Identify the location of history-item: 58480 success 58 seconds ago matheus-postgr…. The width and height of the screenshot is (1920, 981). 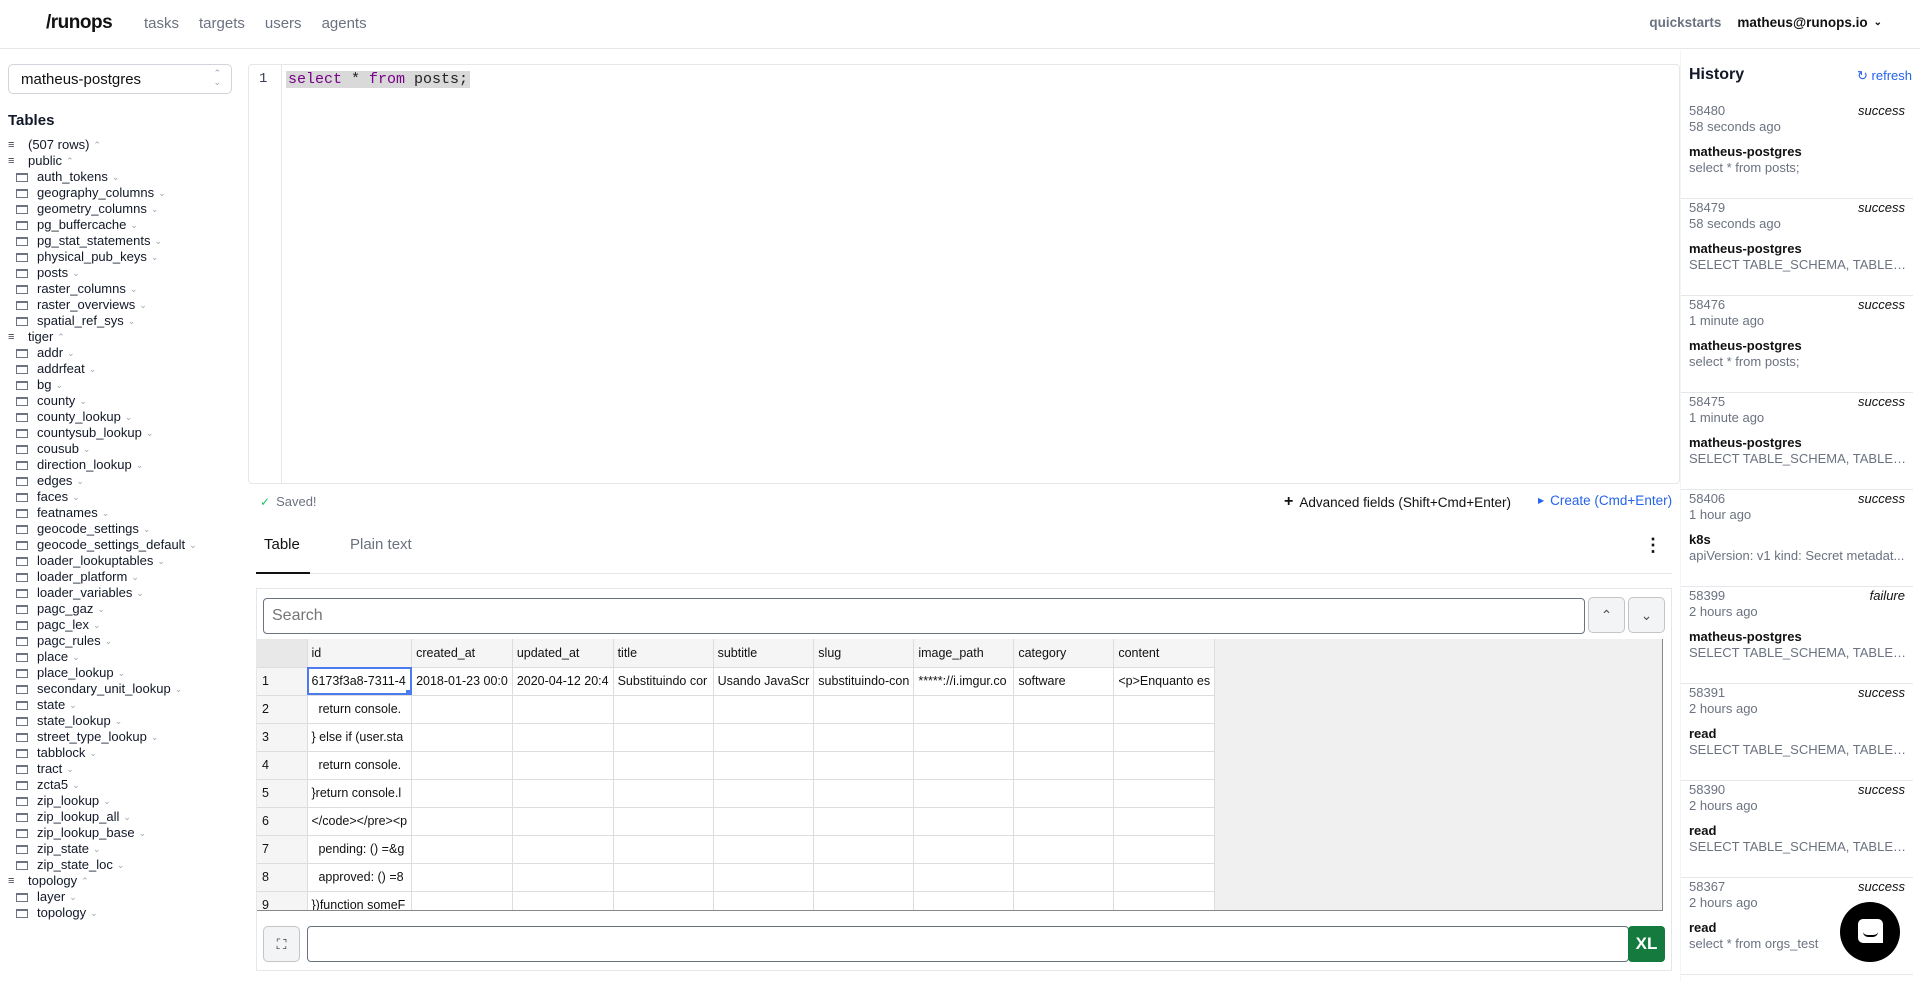
(1797, 150).